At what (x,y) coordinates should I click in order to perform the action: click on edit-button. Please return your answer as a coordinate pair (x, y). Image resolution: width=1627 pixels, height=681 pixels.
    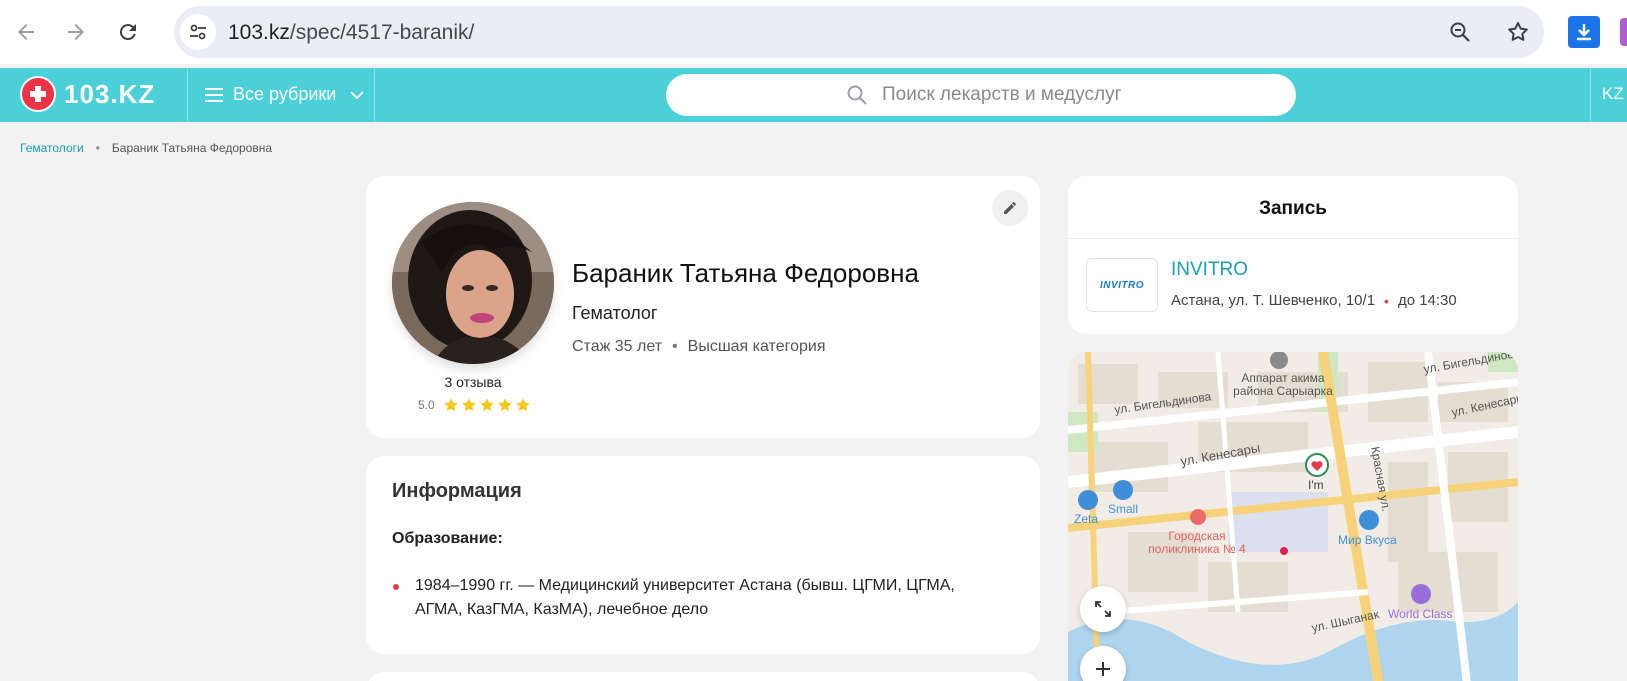
    Looking at the image, I should click on (1010, 208).